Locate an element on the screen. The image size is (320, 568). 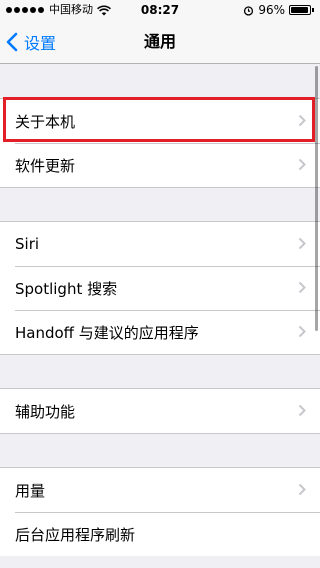
list-item-label: Handoff 与建议的应用程序 is located at coordinates (107, 332).